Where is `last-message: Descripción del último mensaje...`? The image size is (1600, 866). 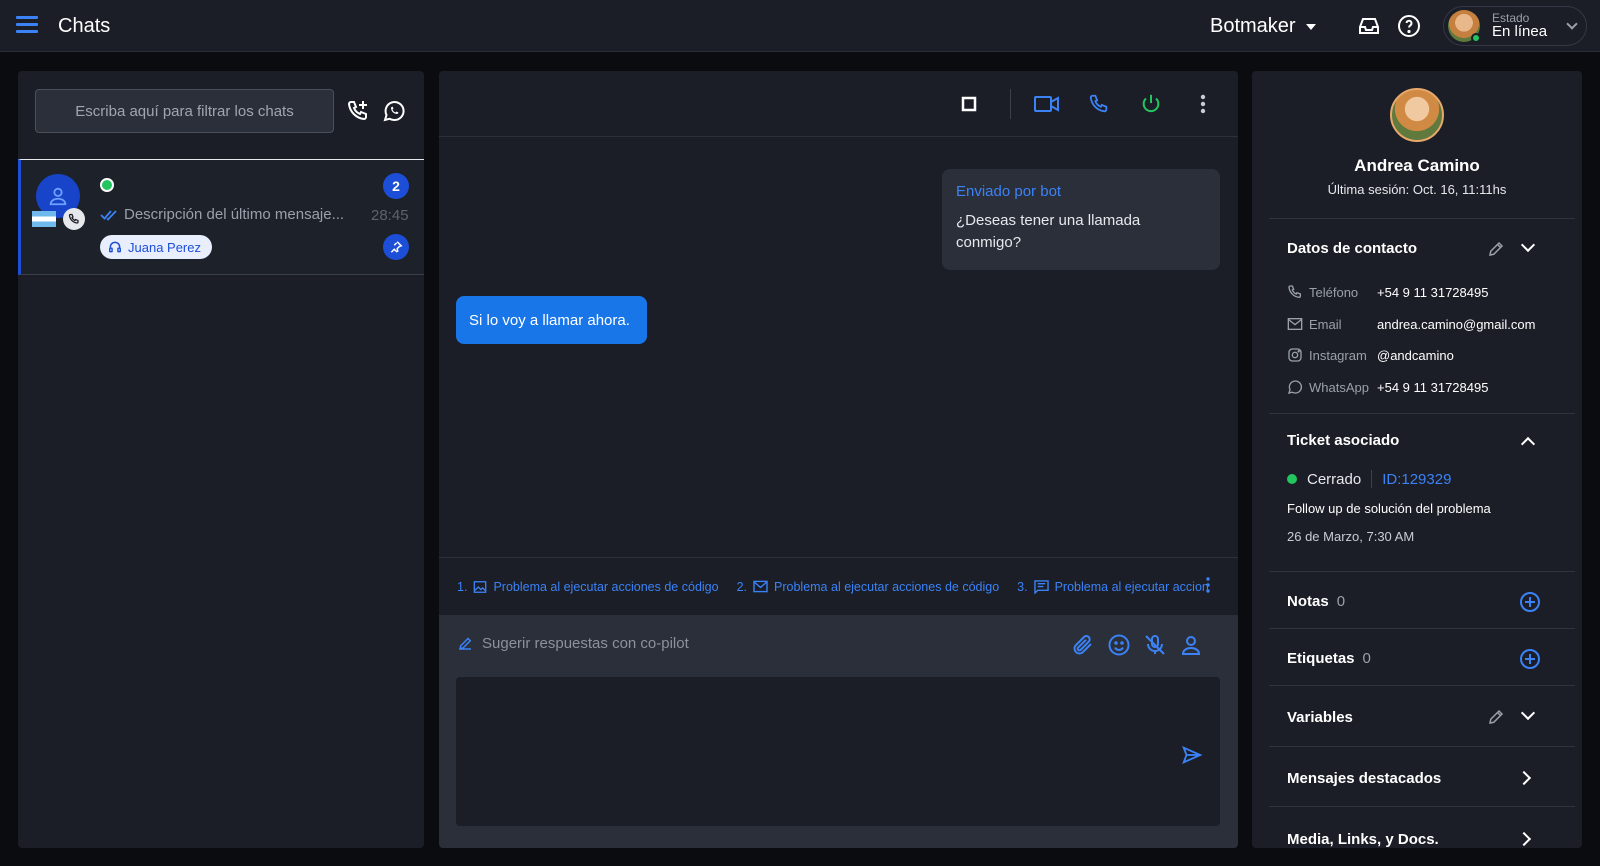
last-message: Descripción del último mensaje... is located at coordinates (222, 214).